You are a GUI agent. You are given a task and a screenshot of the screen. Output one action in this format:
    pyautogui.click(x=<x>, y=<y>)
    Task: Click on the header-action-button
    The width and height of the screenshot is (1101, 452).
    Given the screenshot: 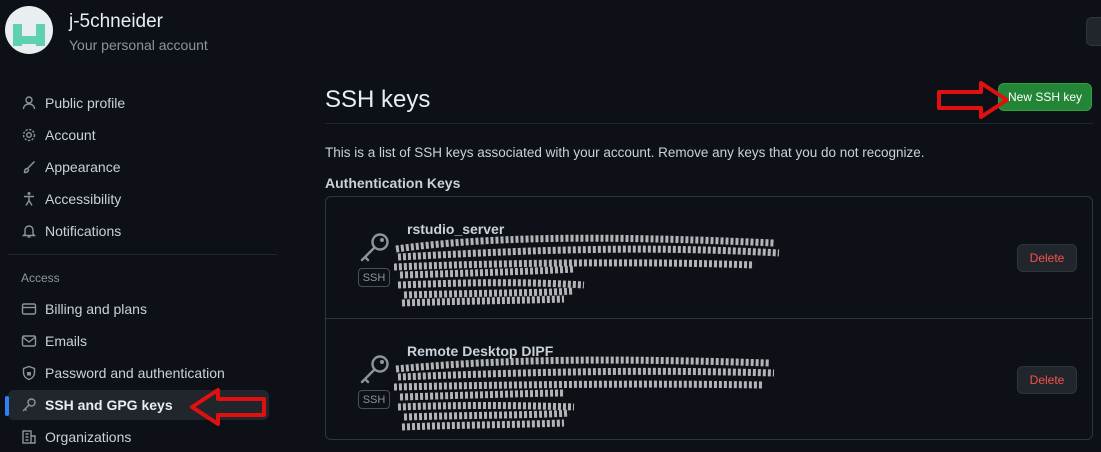 What is the action you would take?
    pyautogui.click(x=1093, y=31)
    